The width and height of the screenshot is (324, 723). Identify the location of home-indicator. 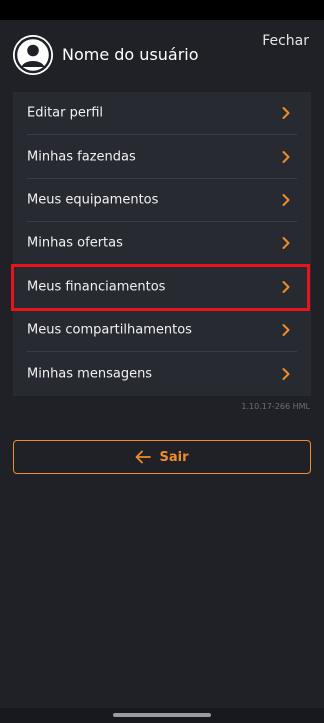
(162, 715).